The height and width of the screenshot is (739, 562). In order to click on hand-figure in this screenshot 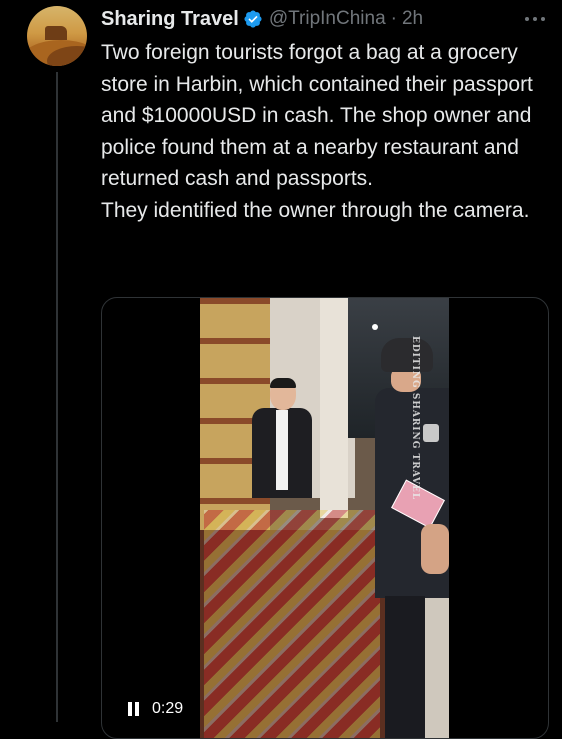, I will do `click(435, 549)`.